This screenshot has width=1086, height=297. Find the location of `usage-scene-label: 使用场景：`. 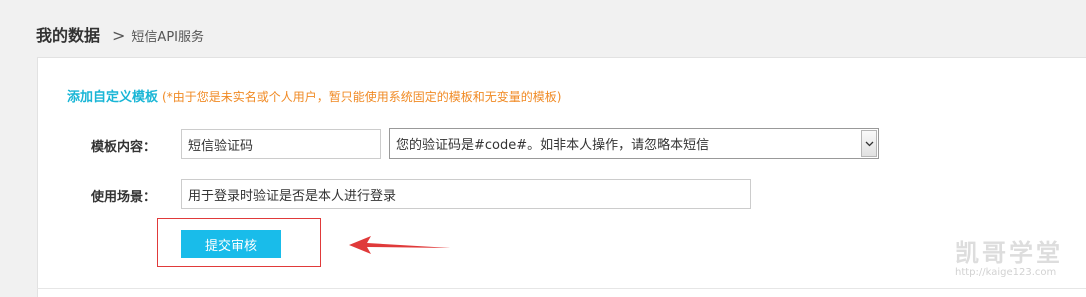

usage-scene-label: 使用场景： is located at coordinates (124, 197).